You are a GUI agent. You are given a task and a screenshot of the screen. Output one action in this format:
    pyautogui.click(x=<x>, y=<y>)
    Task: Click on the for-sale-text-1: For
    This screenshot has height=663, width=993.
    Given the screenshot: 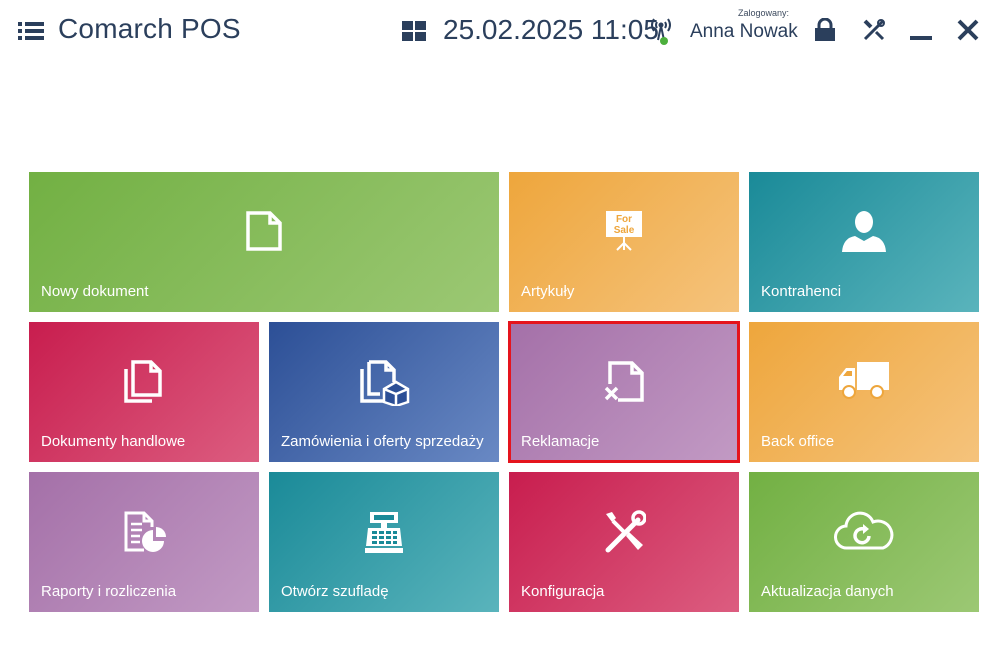 What is the action you would take?
    pyautogui.click(x=624, y=219)
    